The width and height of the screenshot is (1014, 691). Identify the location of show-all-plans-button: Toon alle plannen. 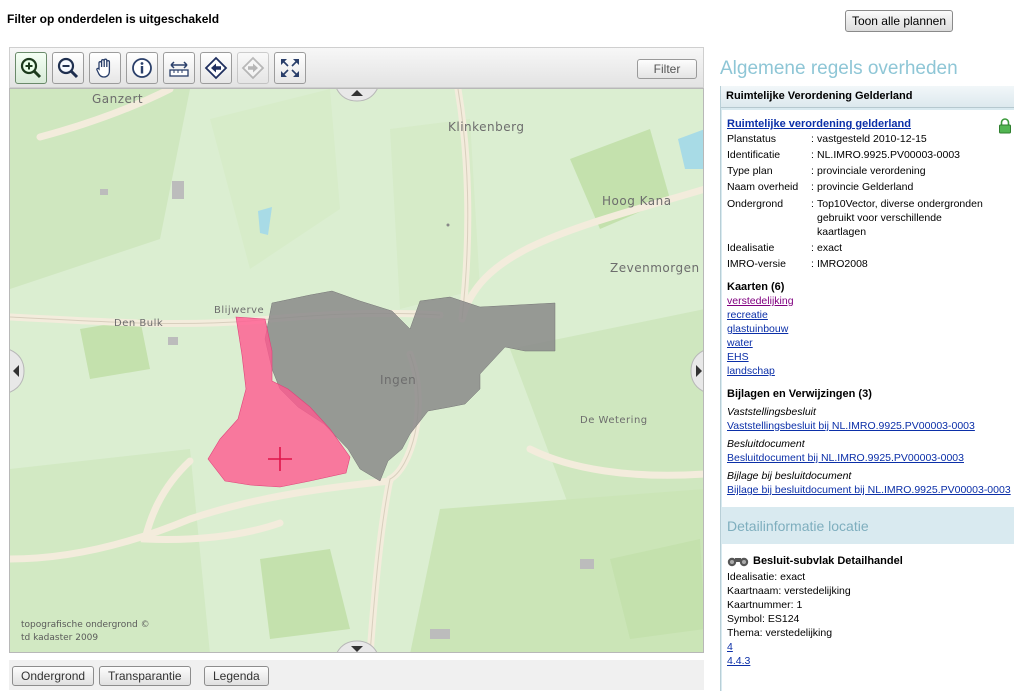
(899, 21).